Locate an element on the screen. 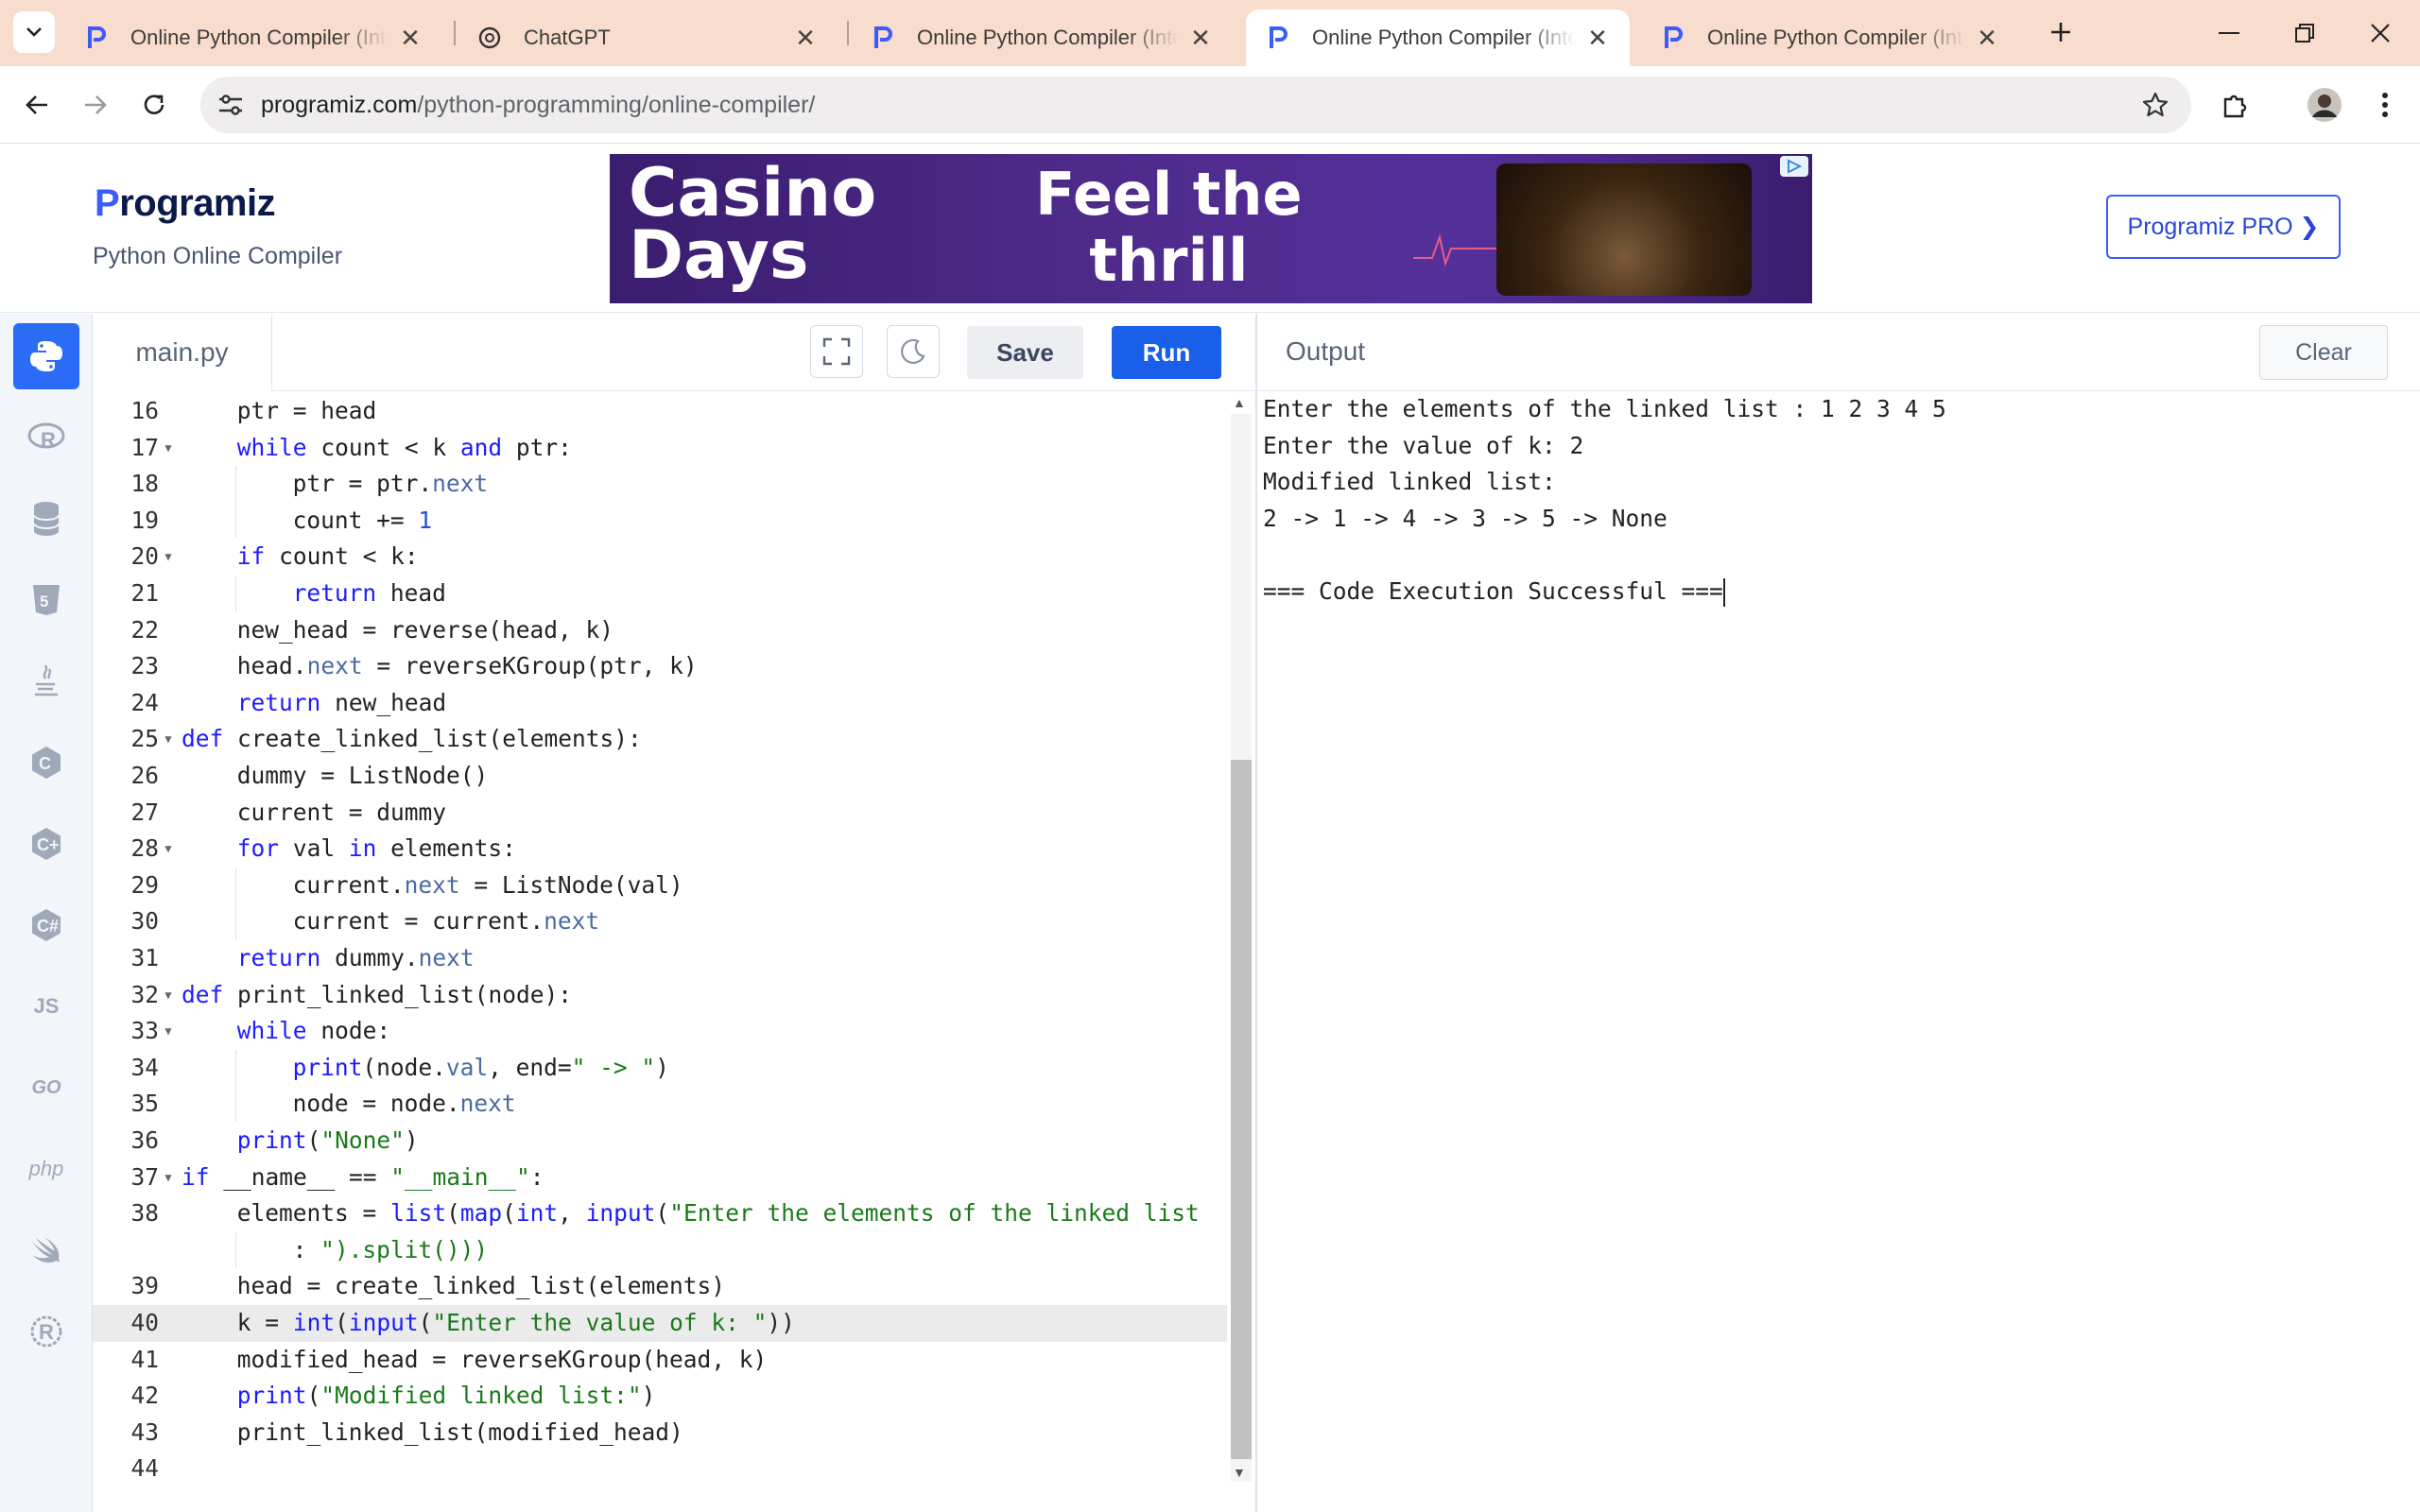 This screenshot has height=1512, width=2420. java-icon is located at coordinates (46, 681).